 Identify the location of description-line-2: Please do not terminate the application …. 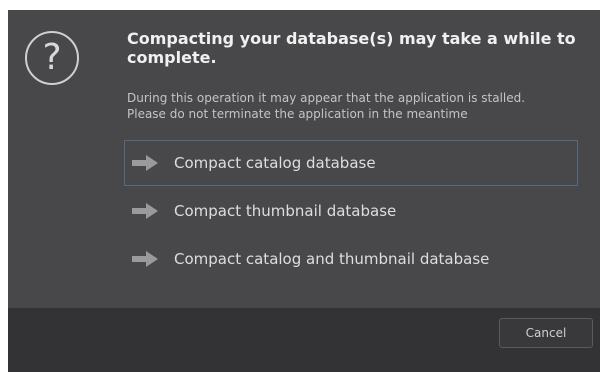
(297, 114).